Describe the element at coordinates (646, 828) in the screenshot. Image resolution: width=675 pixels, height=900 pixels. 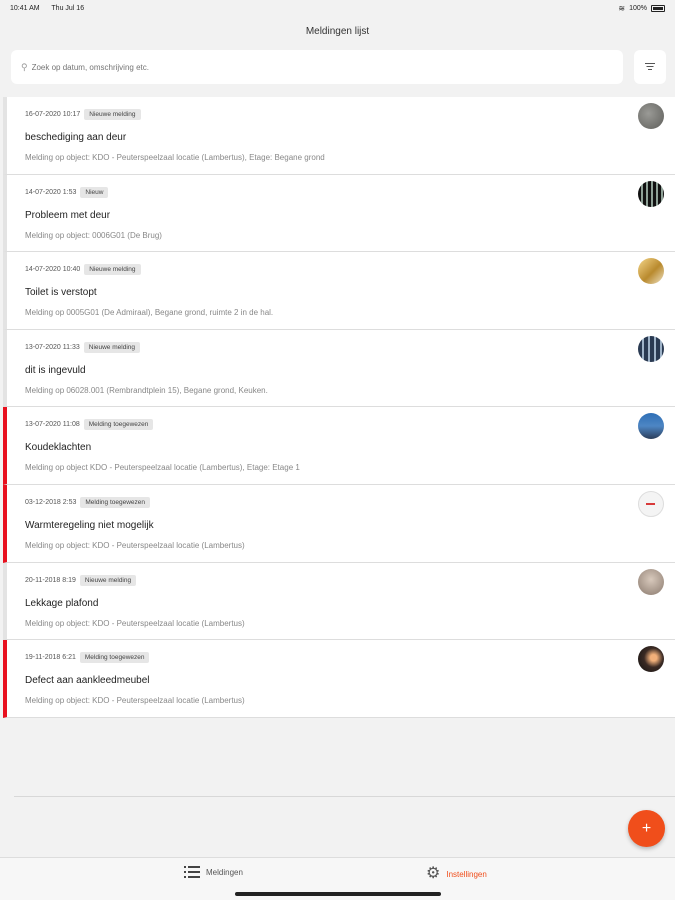
I see `add-melding-button: +` at that location.